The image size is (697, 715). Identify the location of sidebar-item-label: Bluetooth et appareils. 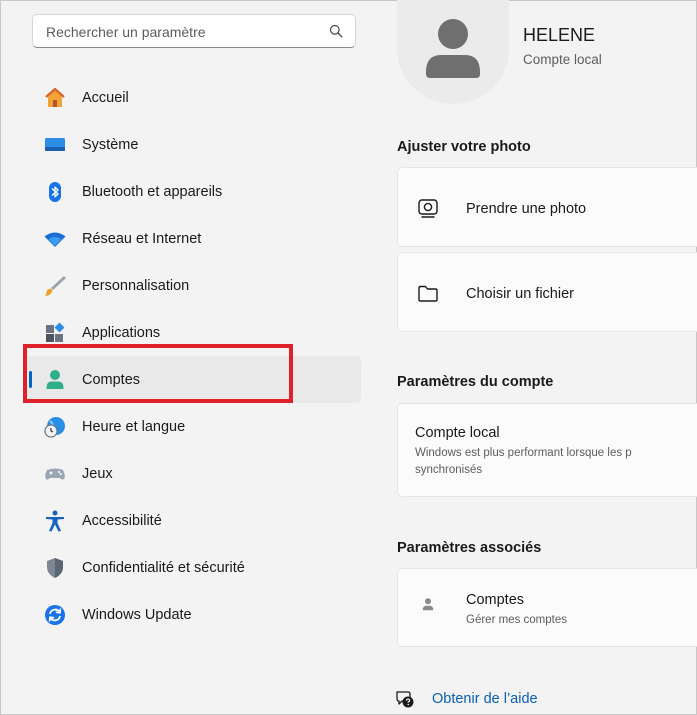
(152, 191).